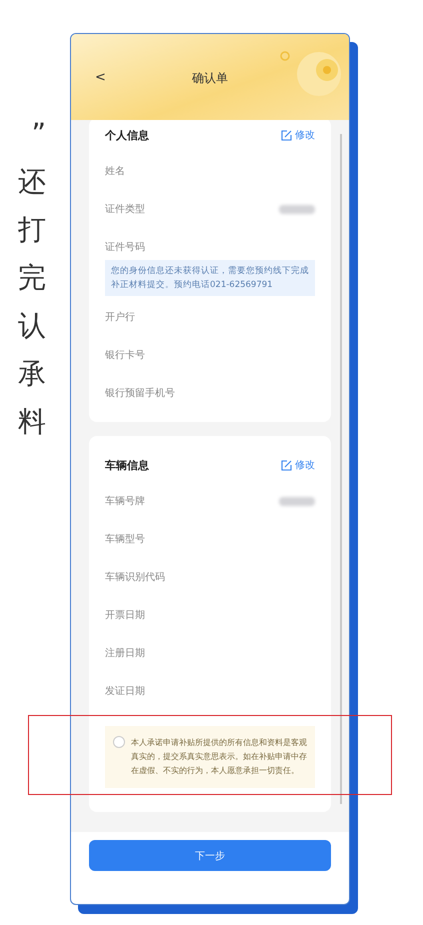 The image size is (423, 925). Describe the element at coordinates (38, 134) in the screenshot. I see `article-text: ”` at that location.